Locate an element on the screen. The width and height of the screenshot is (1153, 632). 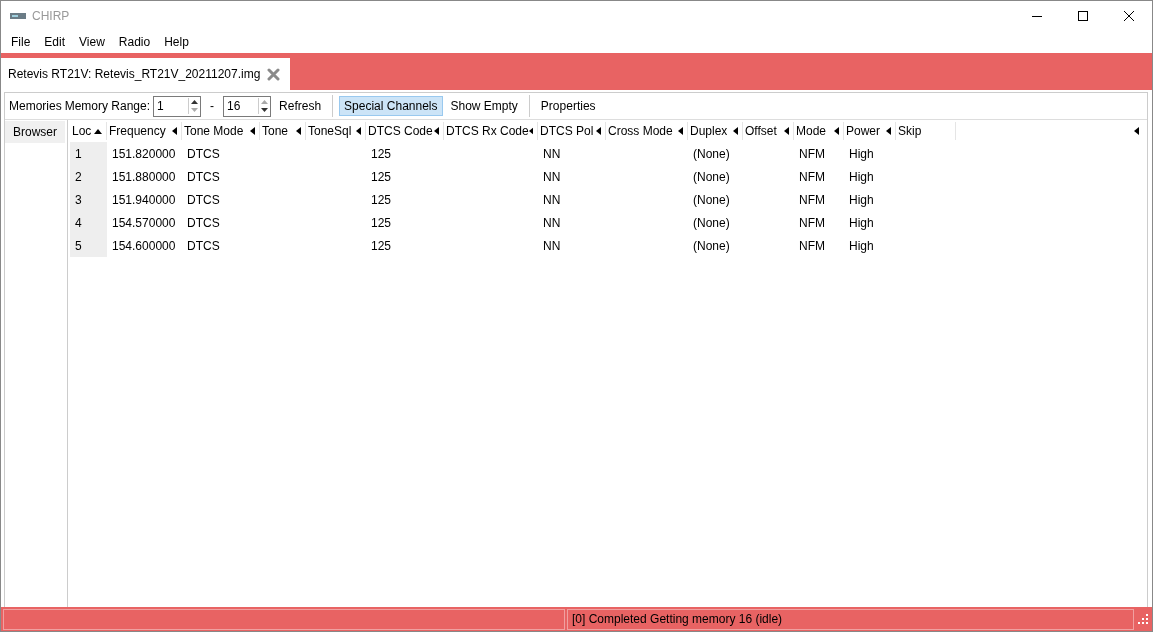
table-cell-text: 154.570000 is located at coordinates (144, 223).